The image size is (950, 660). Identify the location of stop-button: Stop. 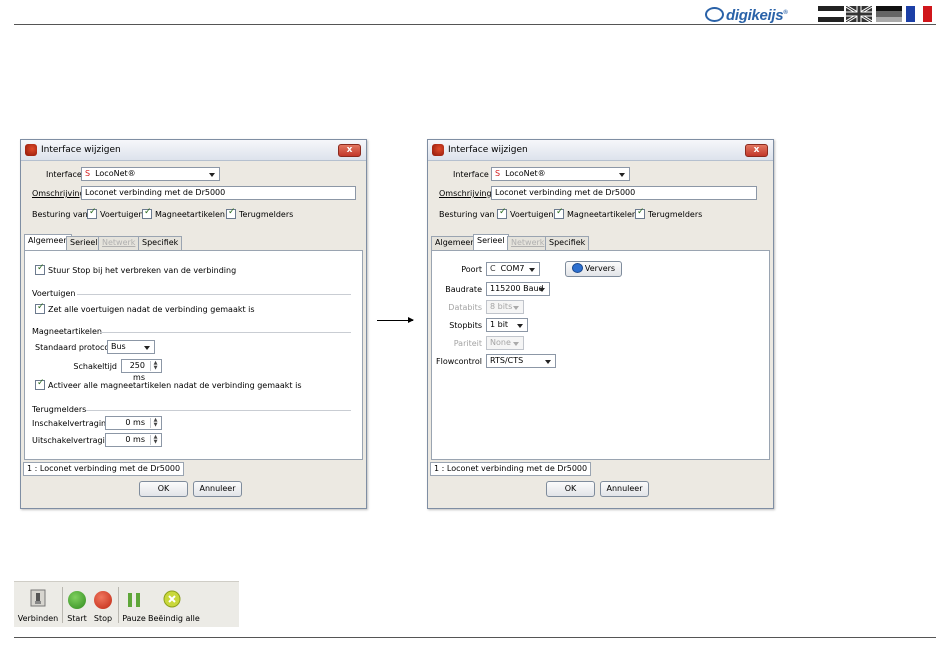
(103, 605).